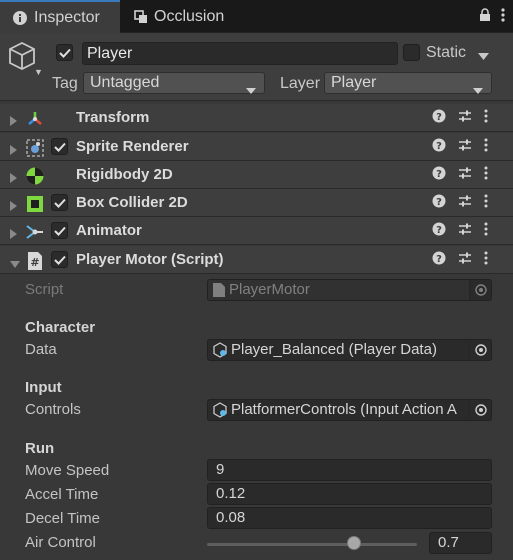 This screenshot has width=513, height=560. What do you see at coordinates (60, 542) in the screenshot?
I see `air-control-label: Air Control` at bounding box center [60, 542].